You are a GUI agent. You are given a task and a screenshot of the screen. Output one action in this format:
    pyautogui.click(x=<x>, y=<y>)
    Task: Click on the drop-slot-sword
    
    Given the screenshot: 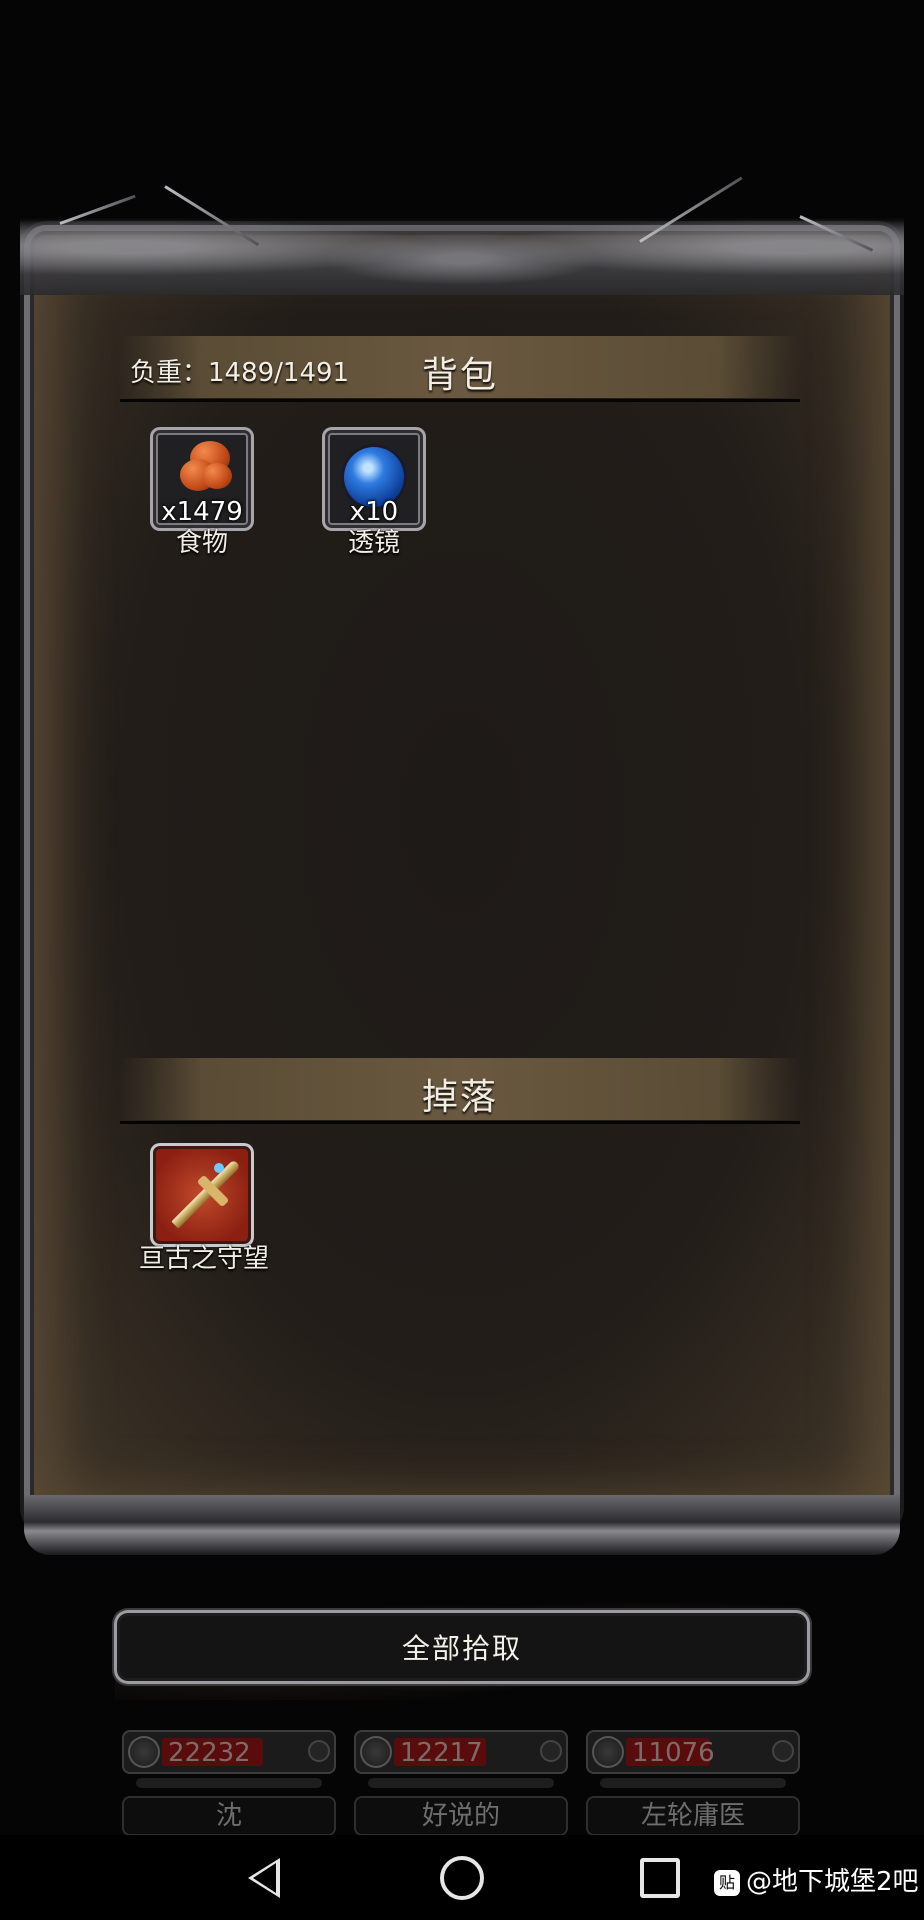 What is the action you would take?
    pyautogui.click(x=202, y=1195)
    